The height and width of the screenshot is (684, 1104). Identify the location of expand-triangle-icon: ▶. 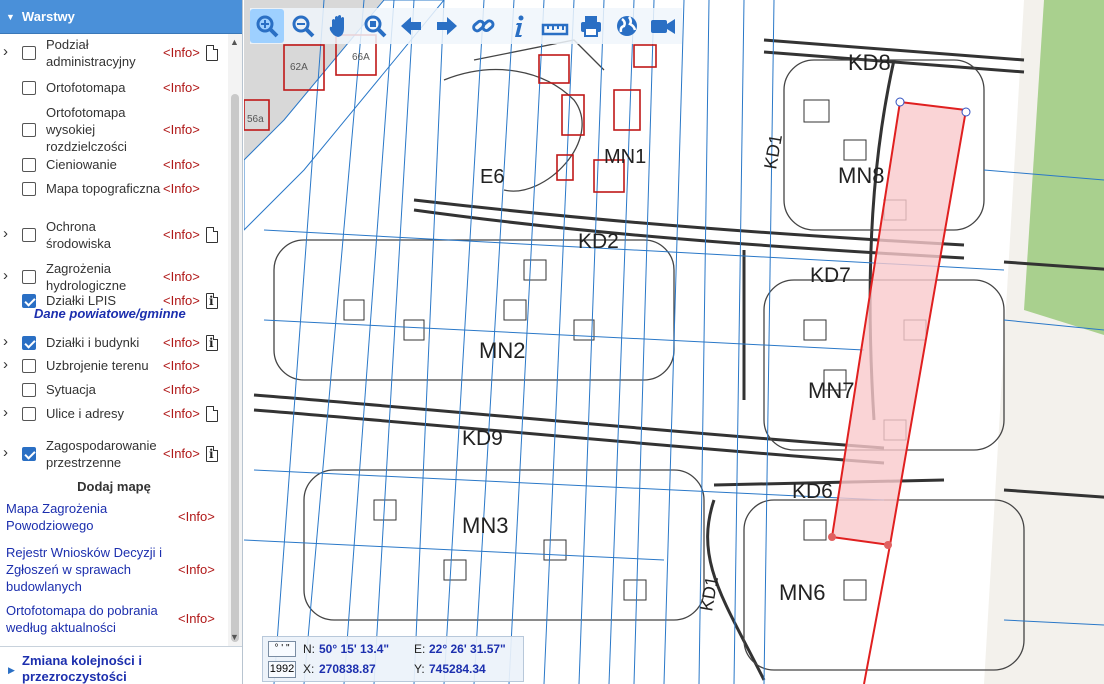
(11, 670).